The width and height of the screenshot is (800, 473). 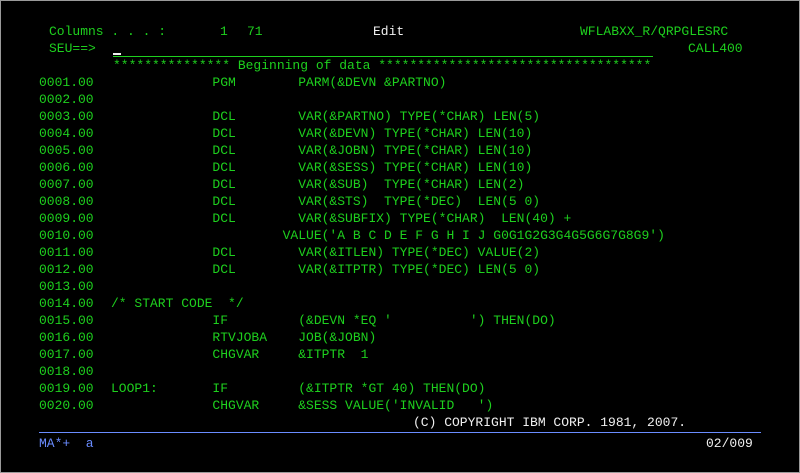 I want to click on line-sequence-number: 0014.00, so click(x=66, y=303).